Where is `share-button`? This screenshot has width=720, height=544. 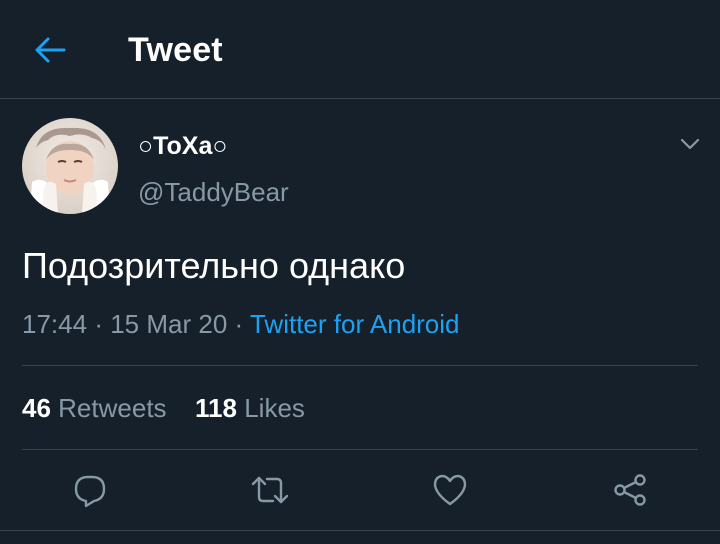
share-button is located at coordinates (630, 490).